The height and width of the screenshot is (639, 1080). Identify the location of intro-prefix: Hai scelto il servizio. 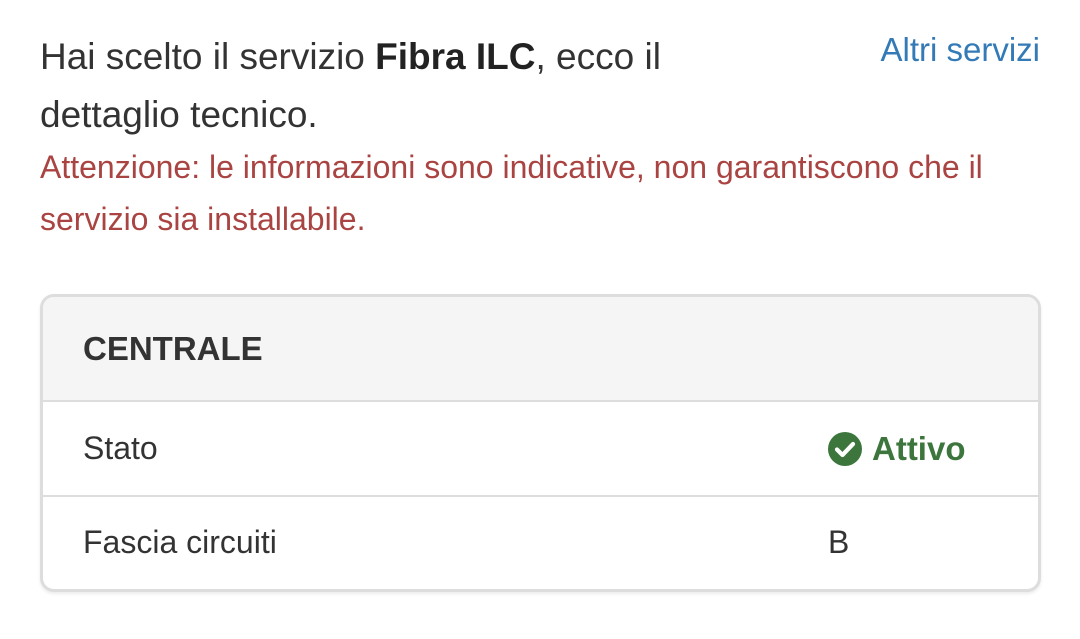
(208, 56).